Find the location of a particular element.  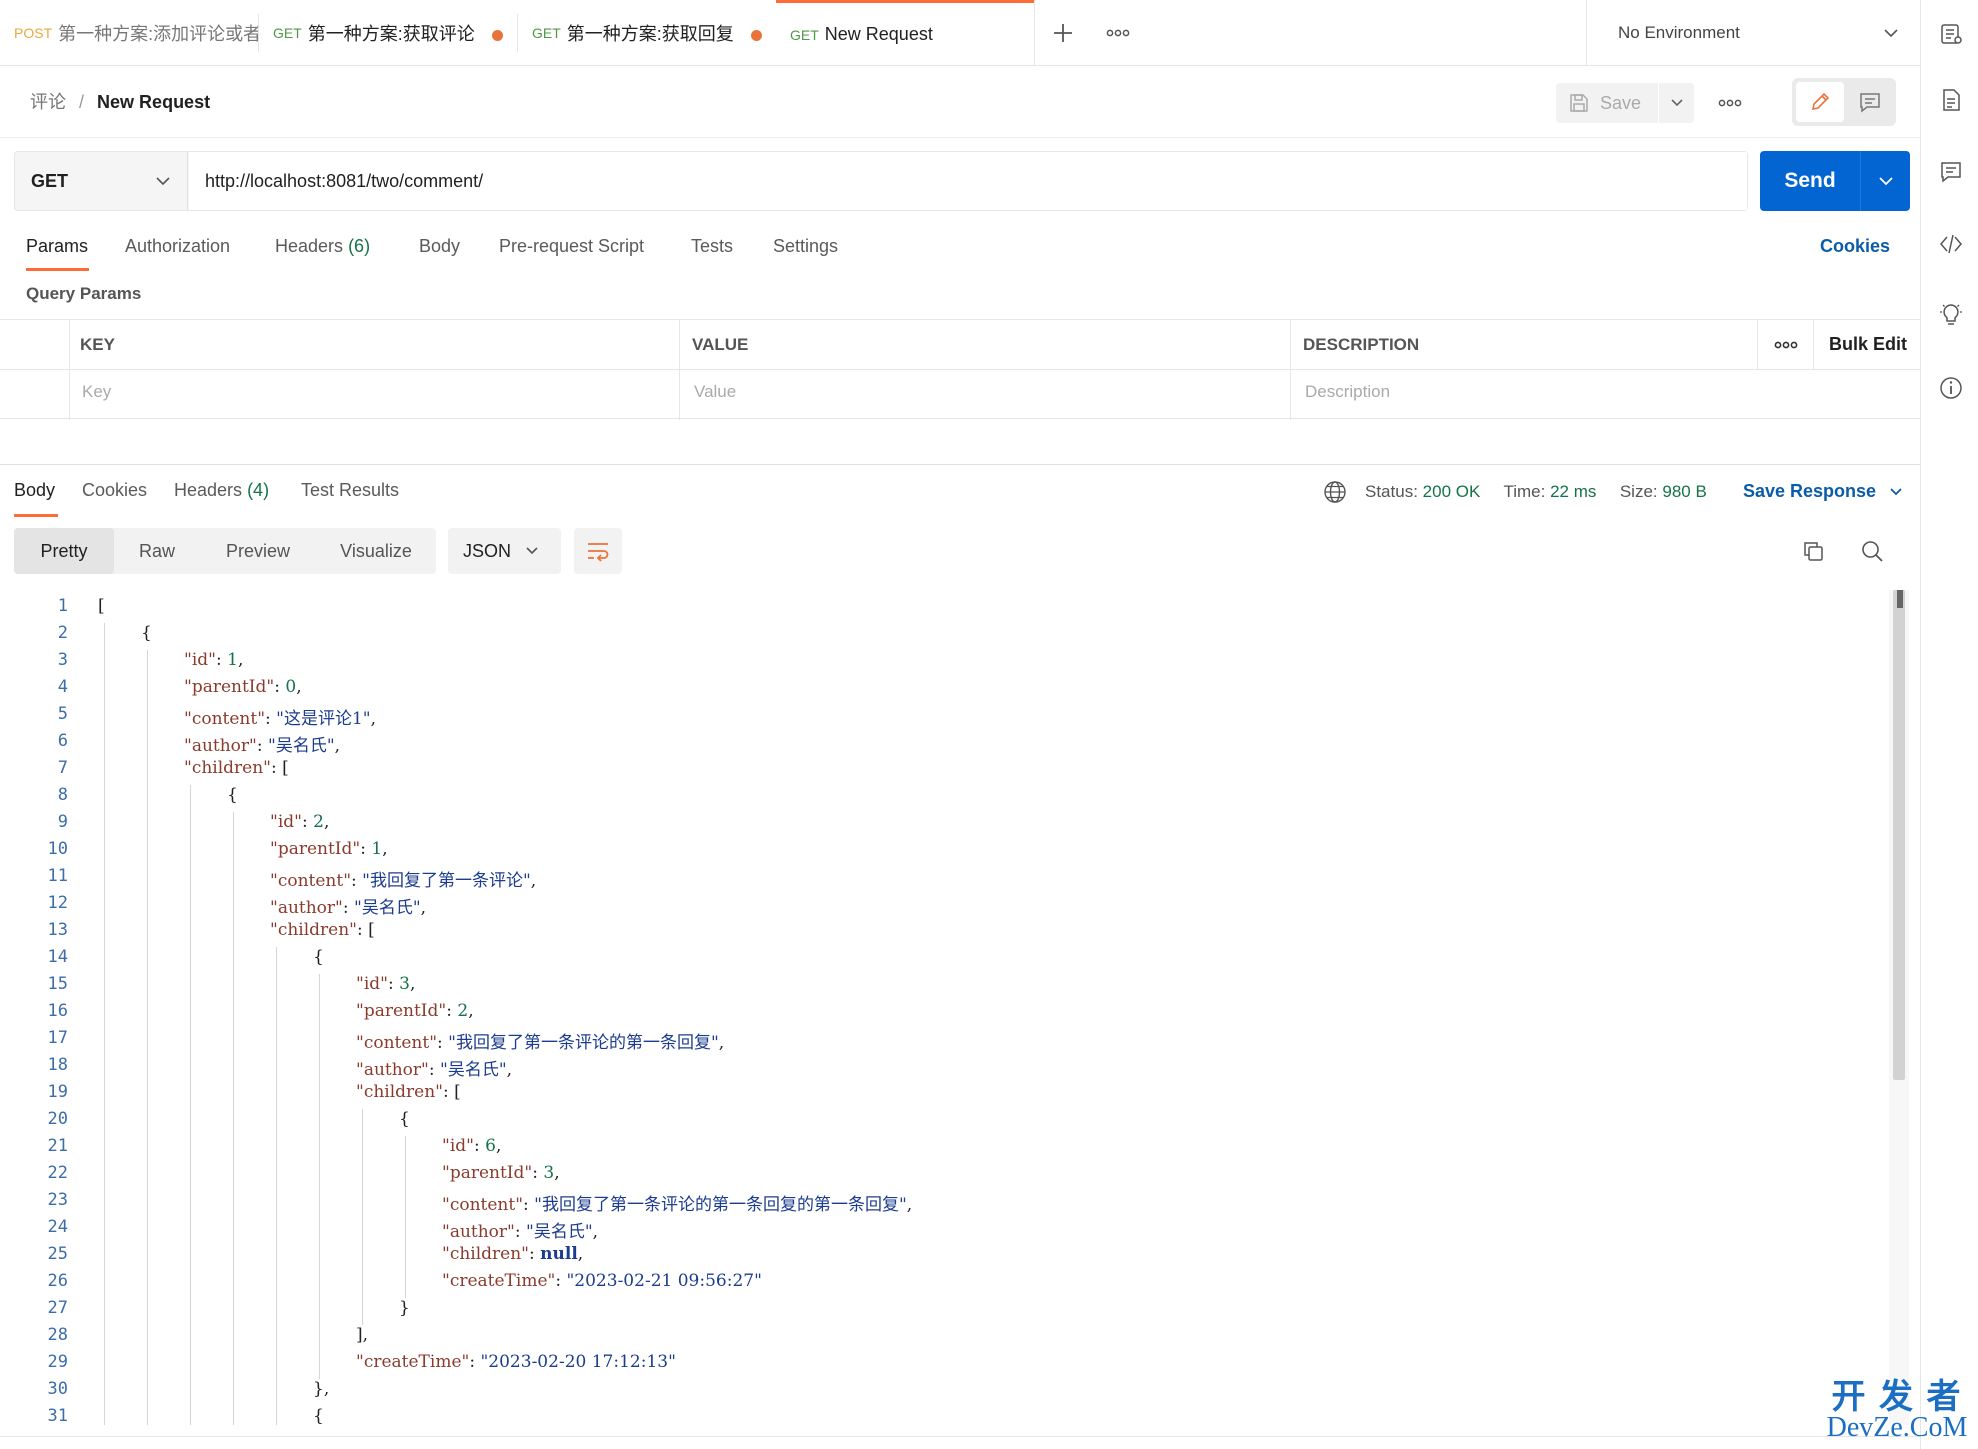

request-more-icon is located at coordinates (1730, 103).